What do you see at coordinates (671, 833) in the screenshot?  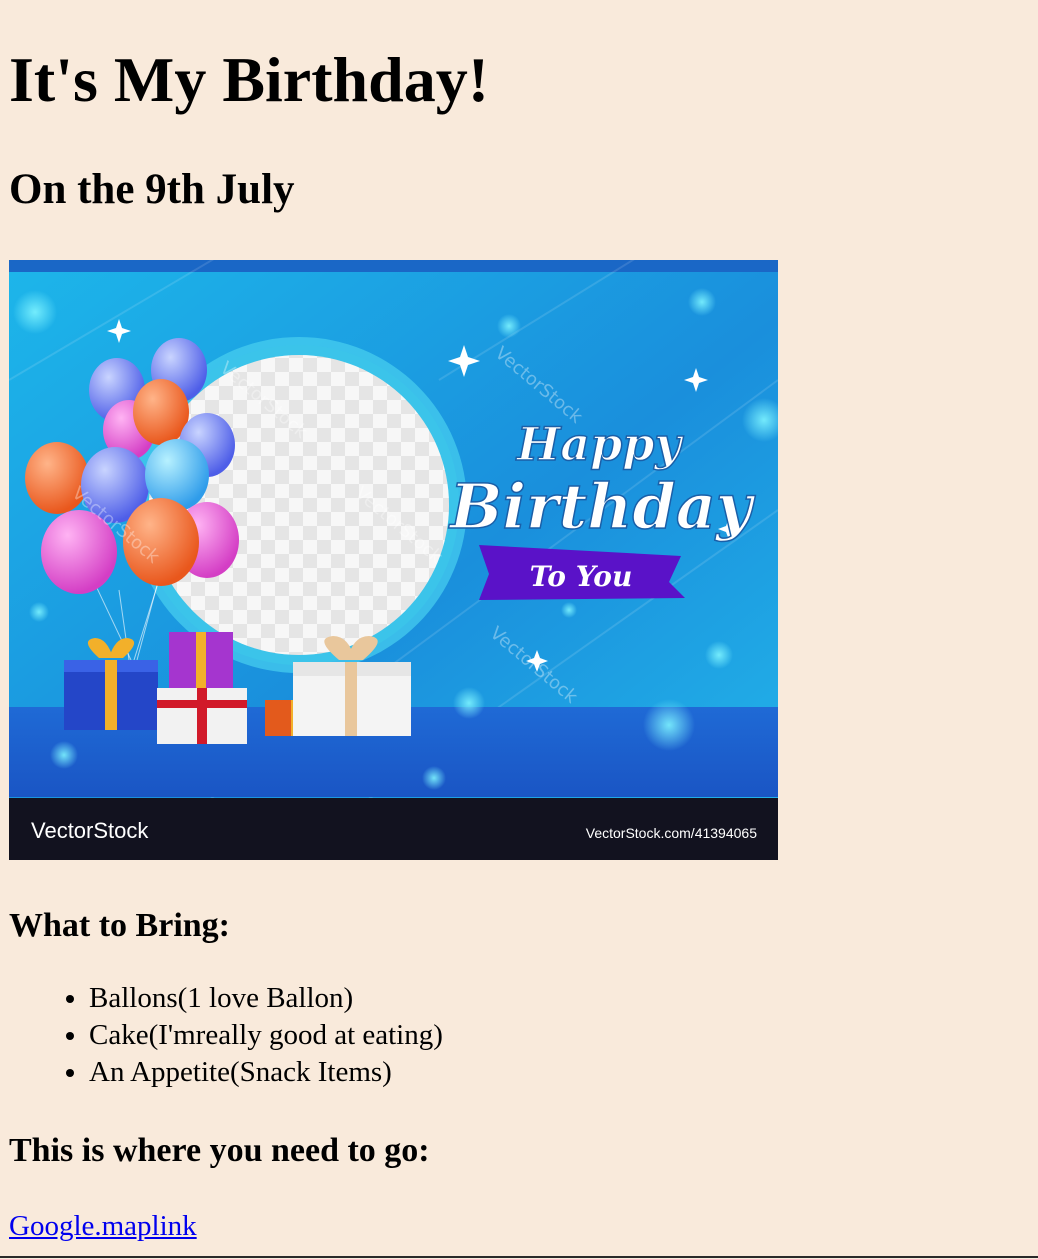 I see `vectorstock-url: VectorStock.com/41394065` at bounding box center [671, 833].